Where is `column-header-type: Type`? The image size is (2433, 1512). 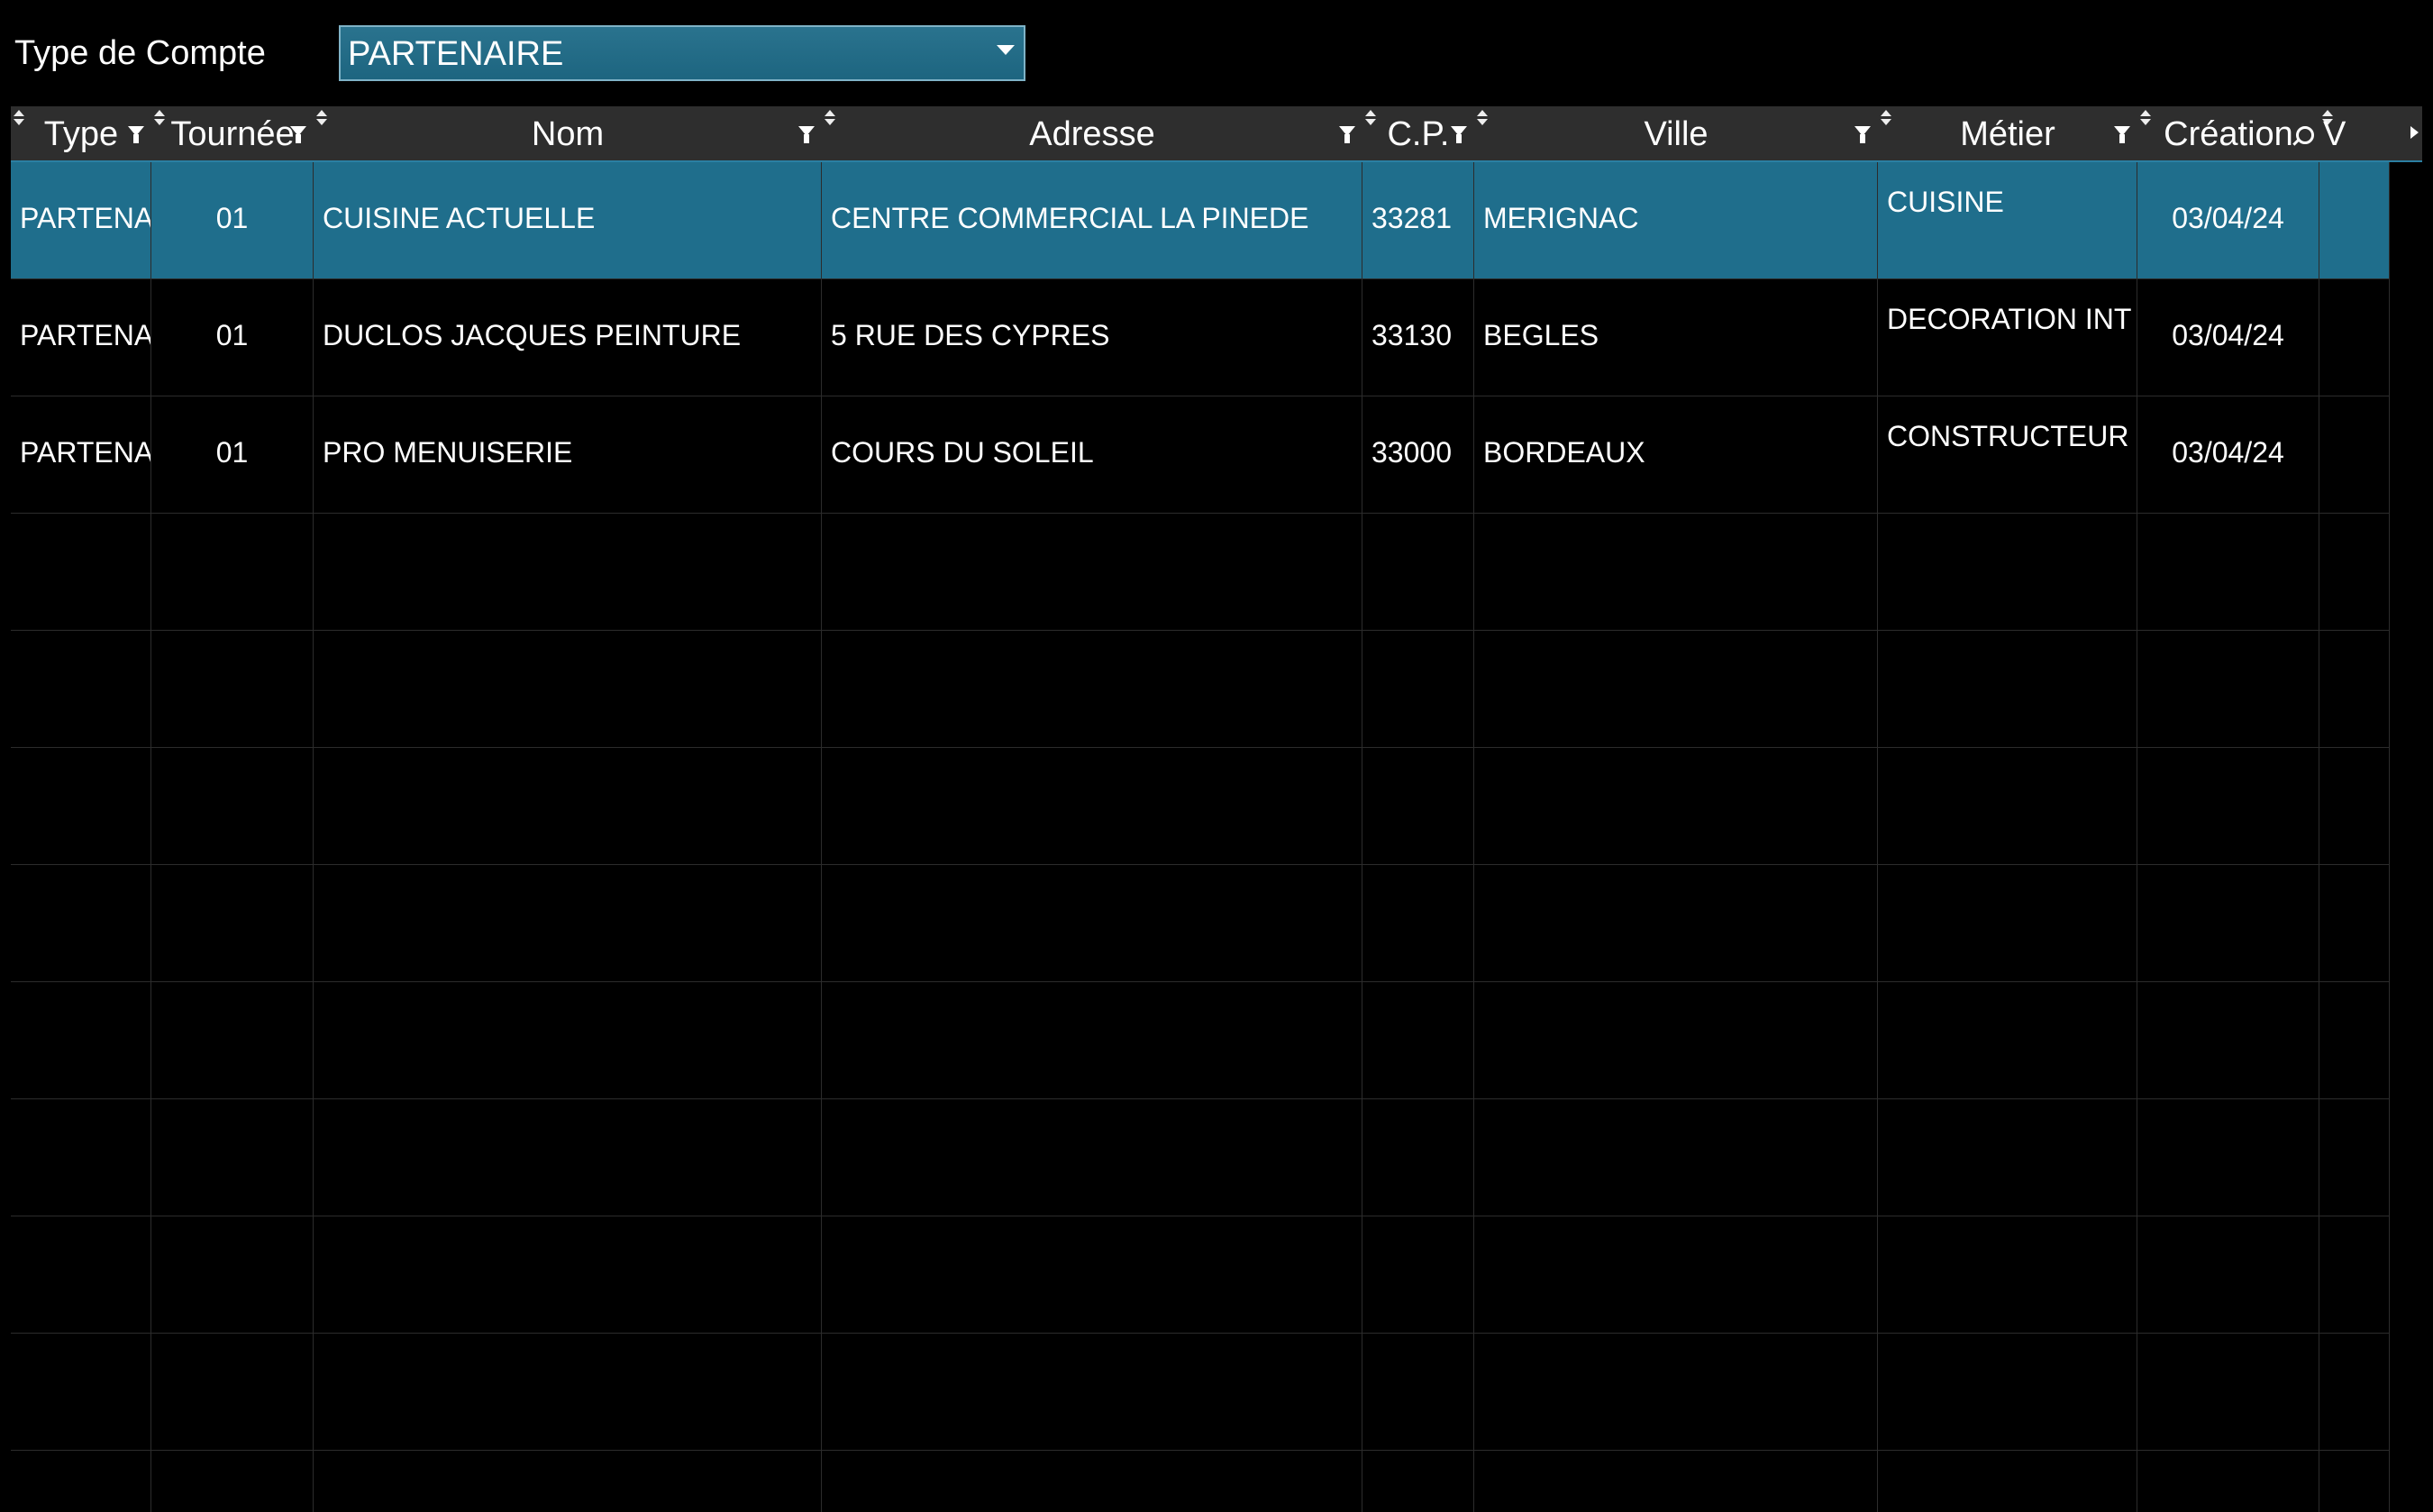 column-header-type: Type is located at coordinates (81, 133).